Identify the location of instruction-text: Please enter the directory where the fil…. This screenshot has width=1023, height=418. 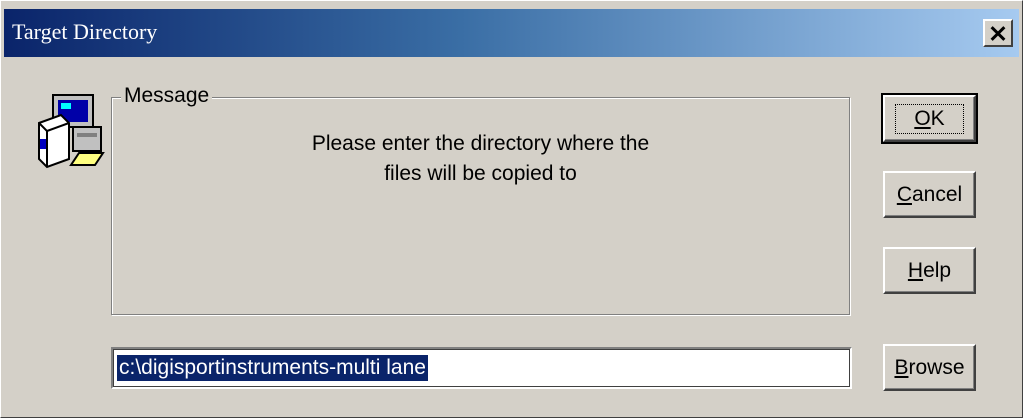
(480, 159).